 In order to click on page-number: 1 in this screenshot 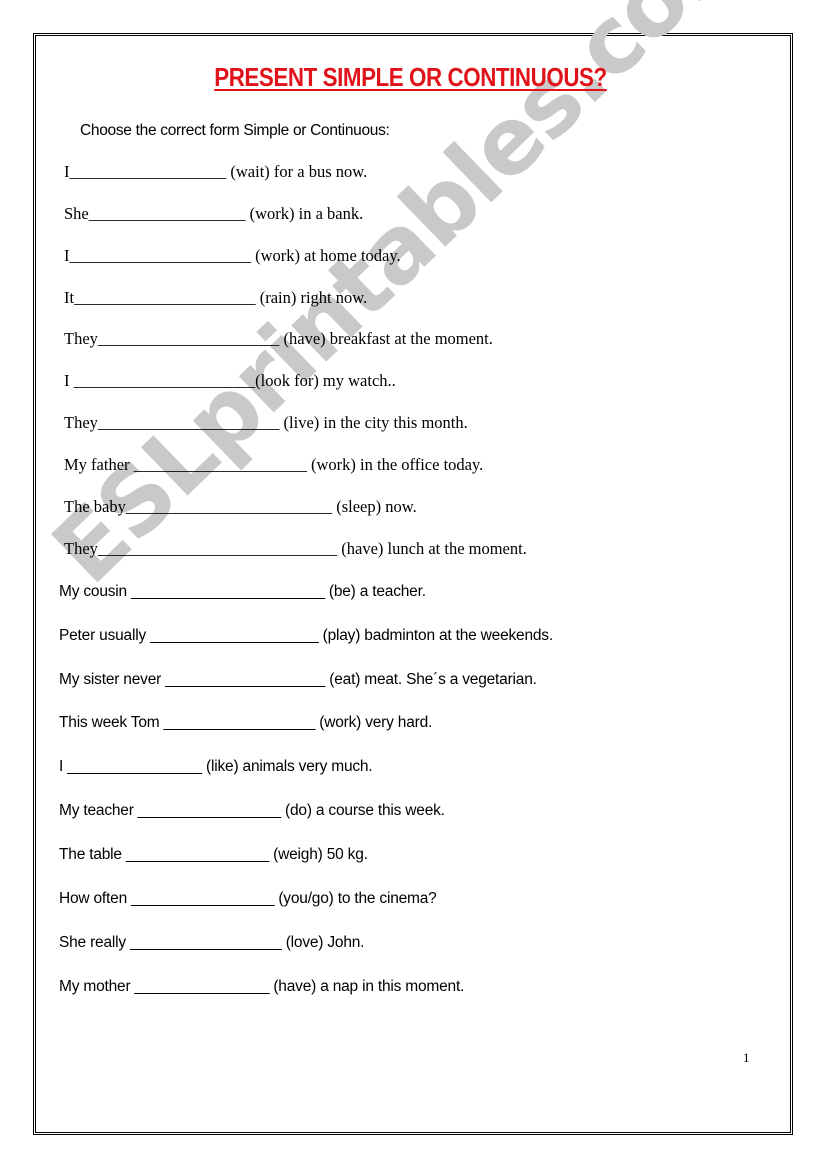, I will do `click(746, 1057)`.